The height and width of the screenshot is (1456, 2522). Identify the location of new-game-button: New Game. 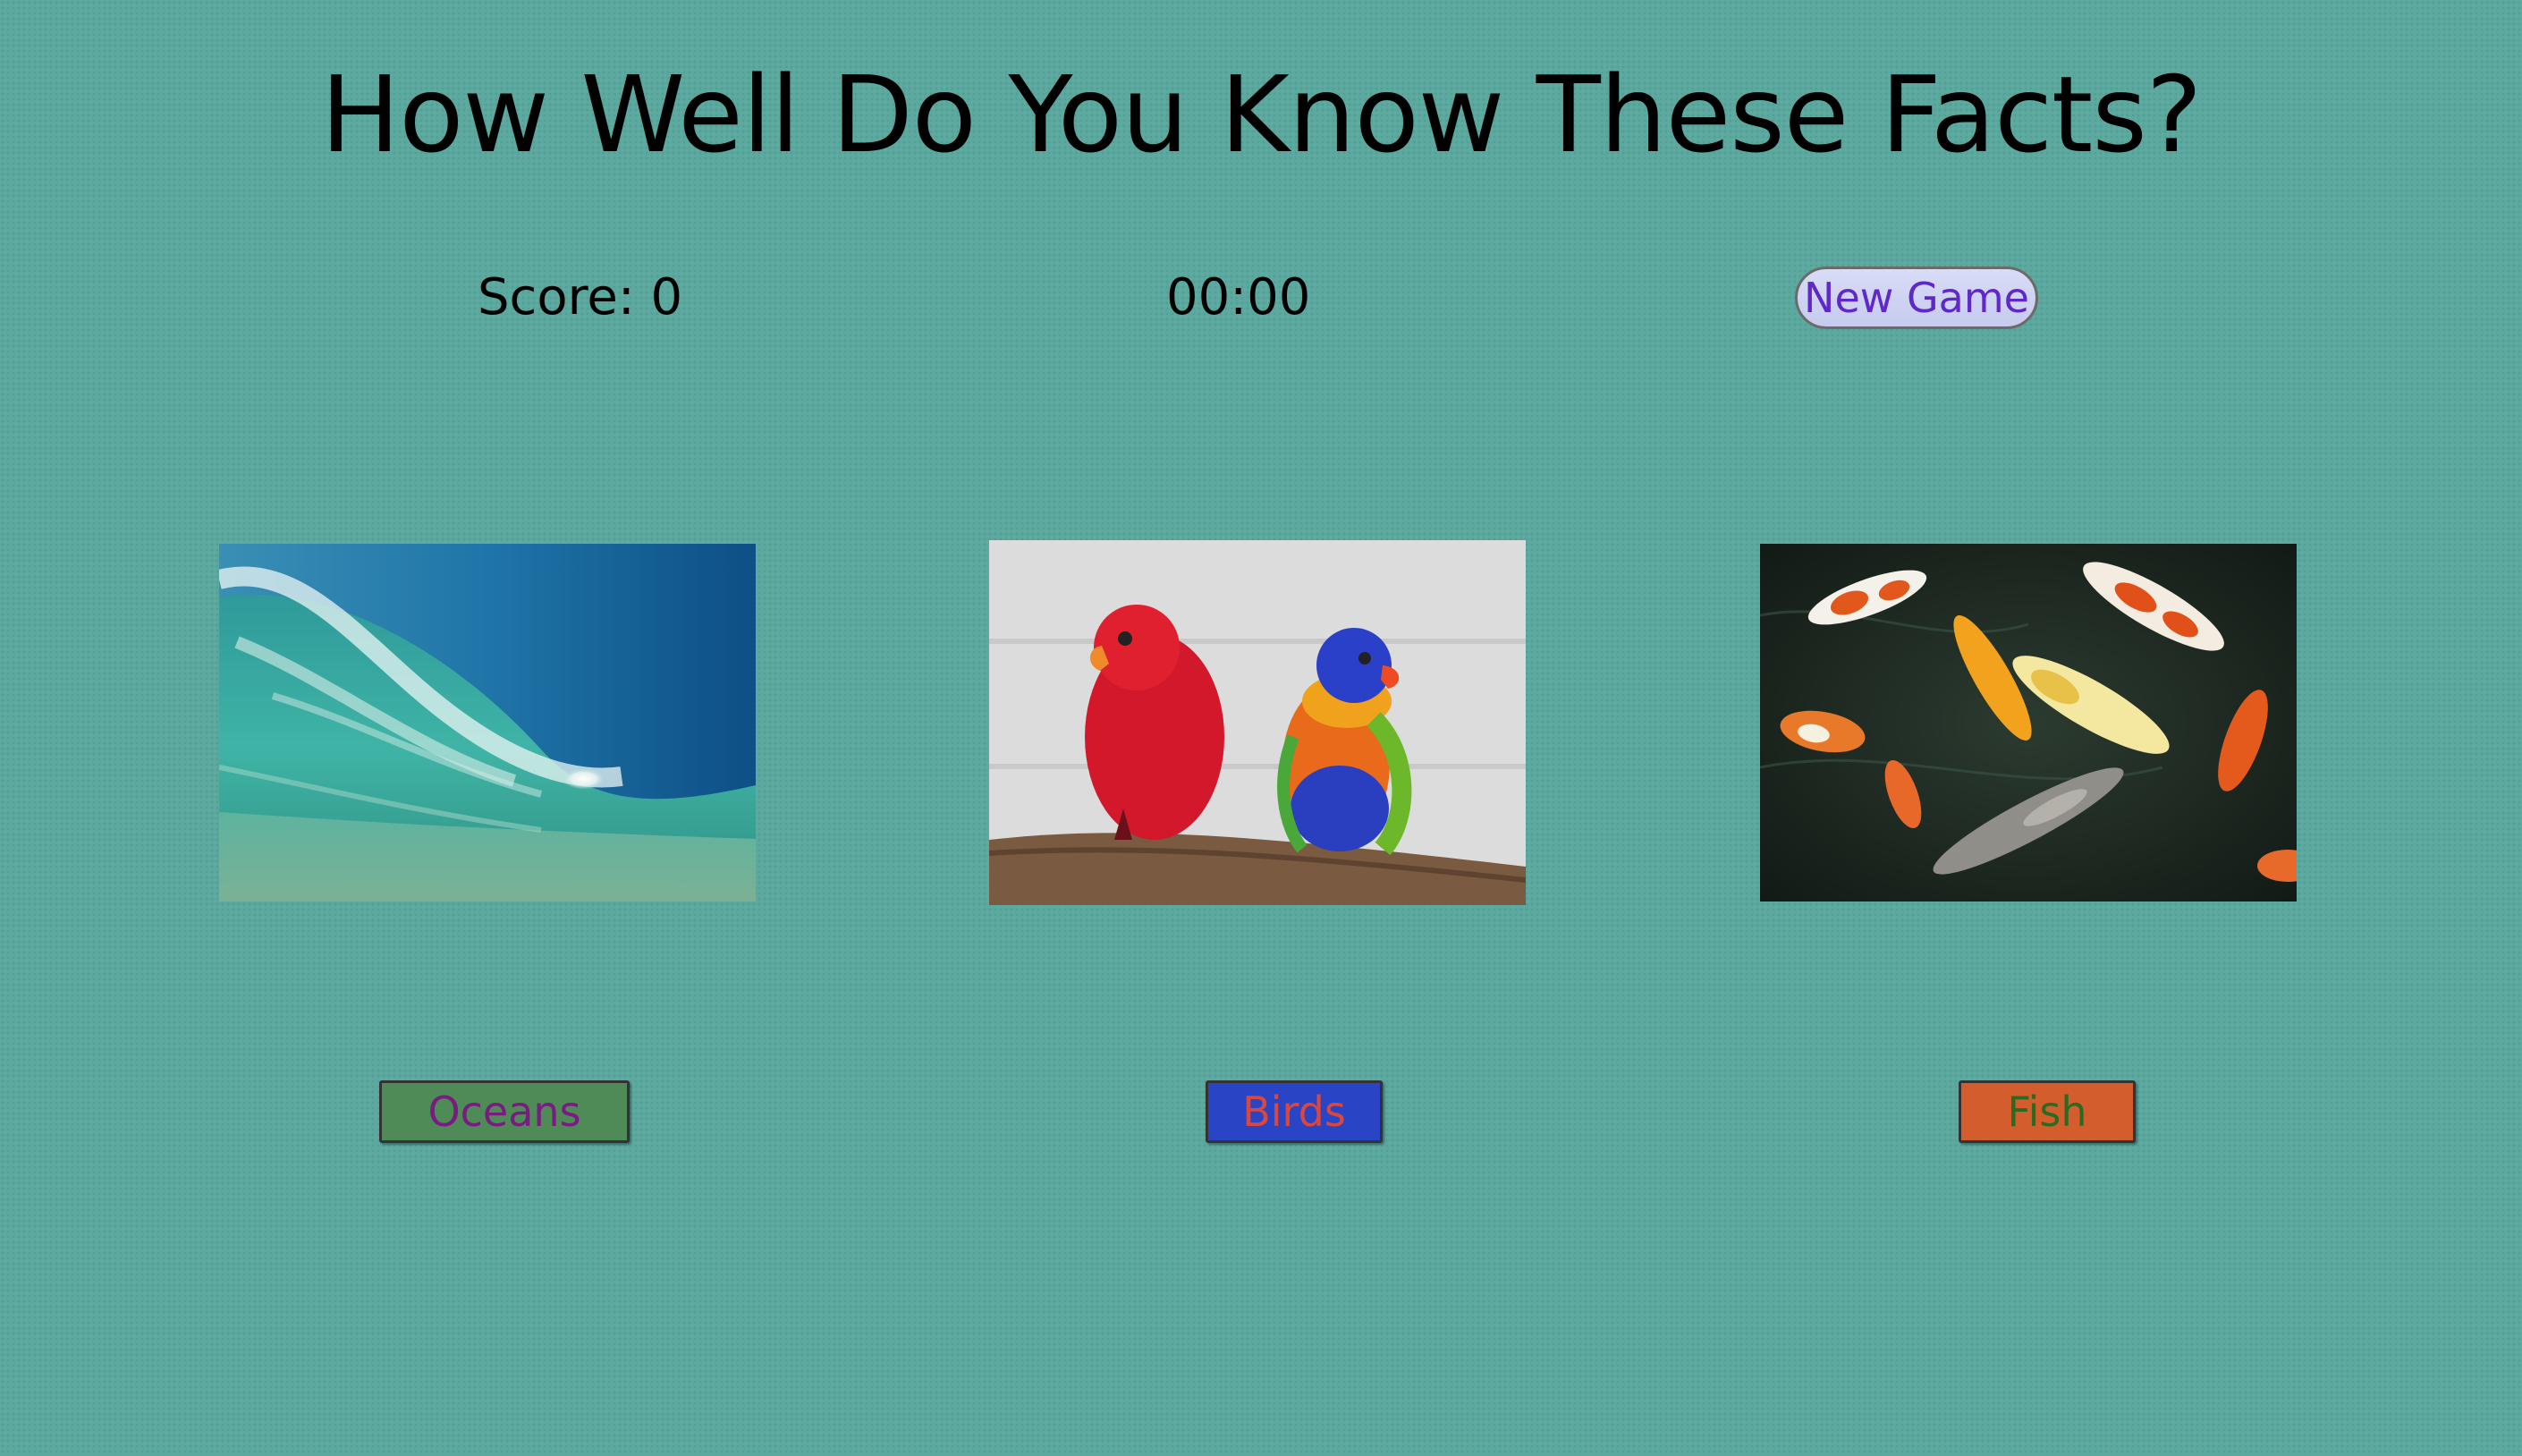
(1917, 298).